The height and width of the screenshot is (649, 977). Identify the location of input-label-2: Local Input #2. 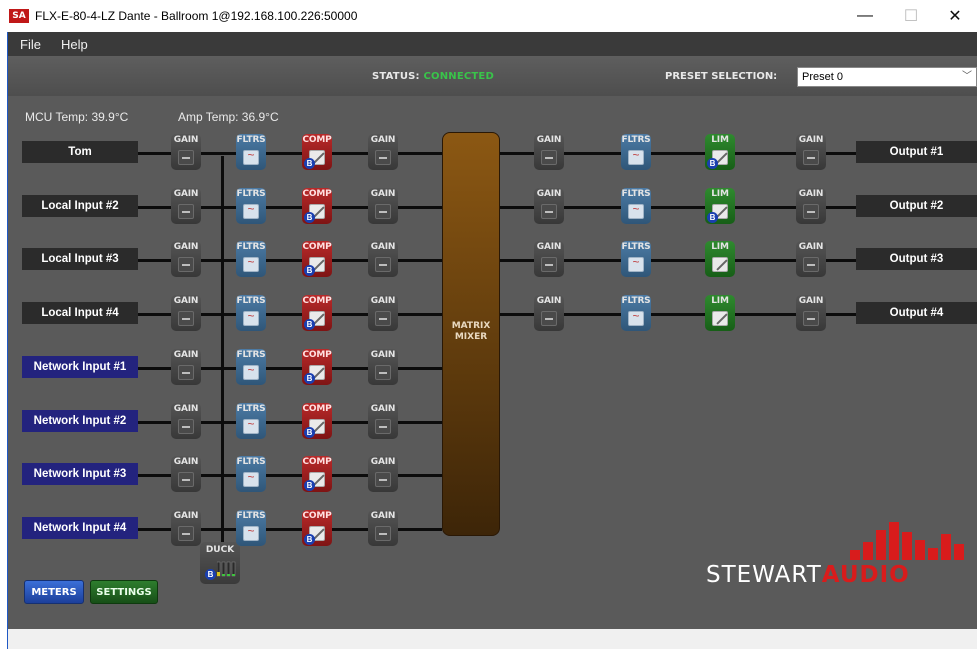
(80, 206).